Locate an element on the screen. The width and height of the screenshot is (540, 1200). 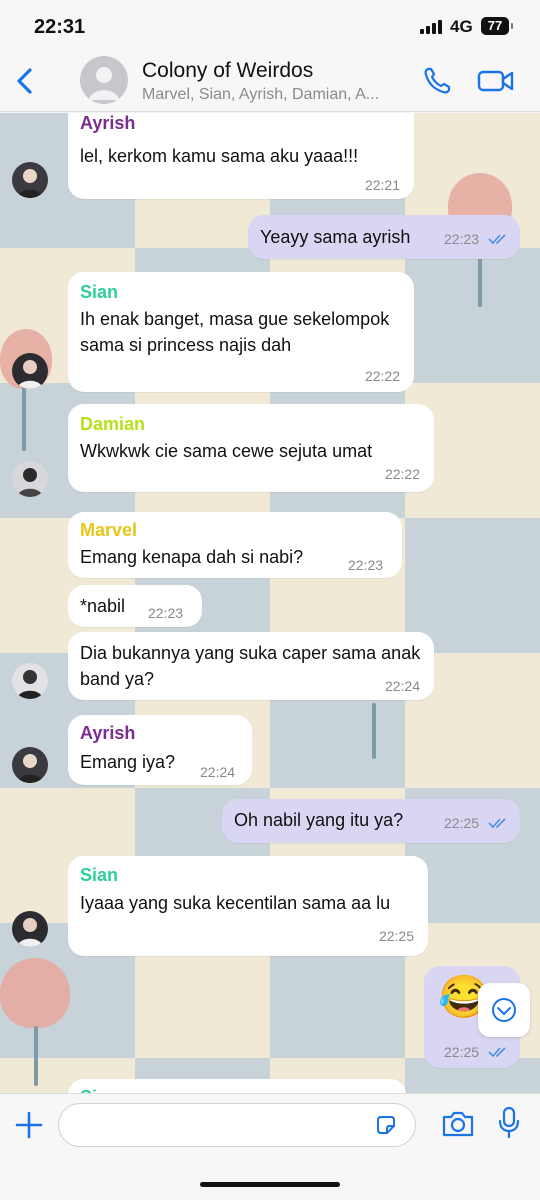
message-text: Yeayy sama ayrish is located at coordinates (335, 237).